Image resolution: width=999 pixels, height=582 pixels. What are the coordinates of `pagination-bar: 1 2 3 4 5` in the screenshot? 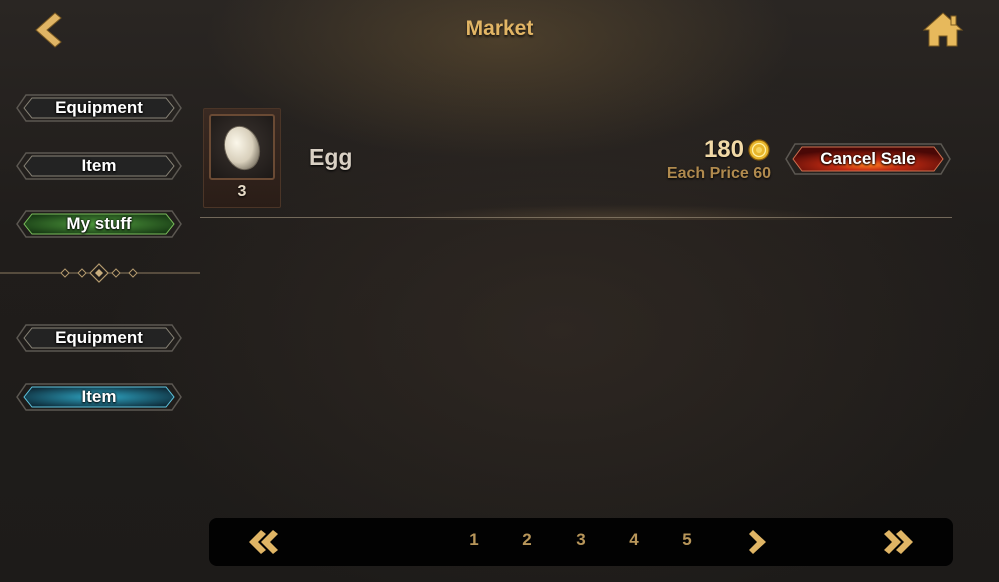 It's located at (581, 542).